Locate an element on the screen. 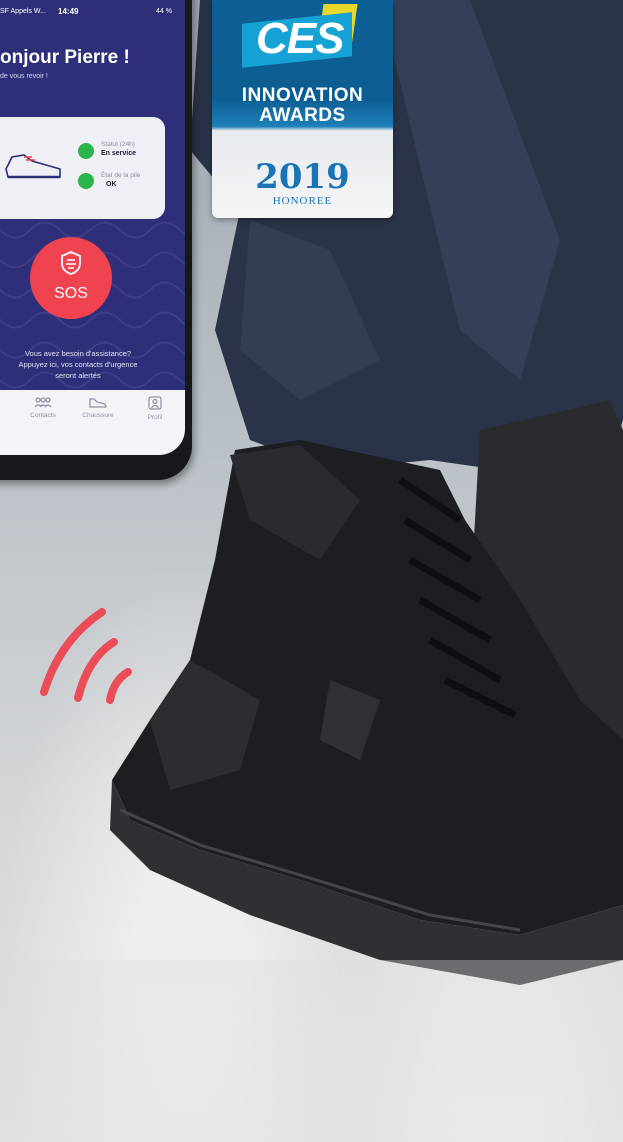 The height and width of the screenshot is (1142, 623). battery-status-icon is located at coordinates (86, 181).